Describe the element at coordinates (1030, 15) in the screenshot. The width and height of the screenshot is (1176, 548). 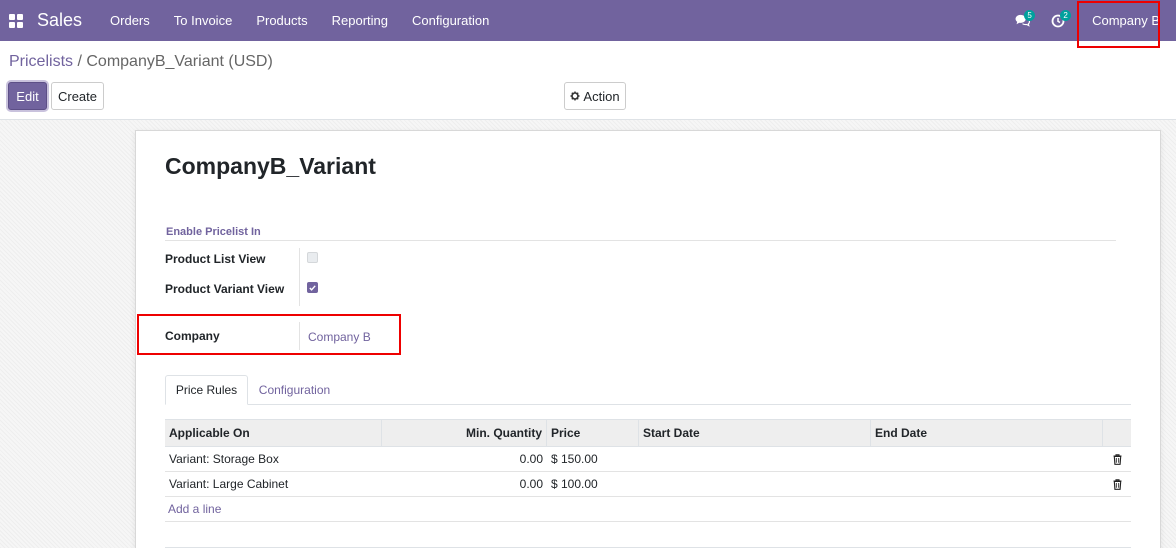
I see `messages-count-badge: 5` at that location.